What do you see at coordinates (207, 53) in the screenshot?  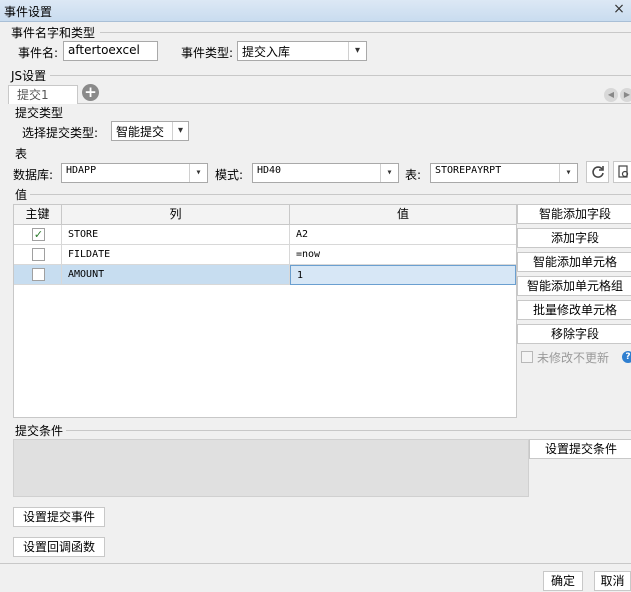 I see `event-type-label: 事件类型:` at bounding box center [207, 53].